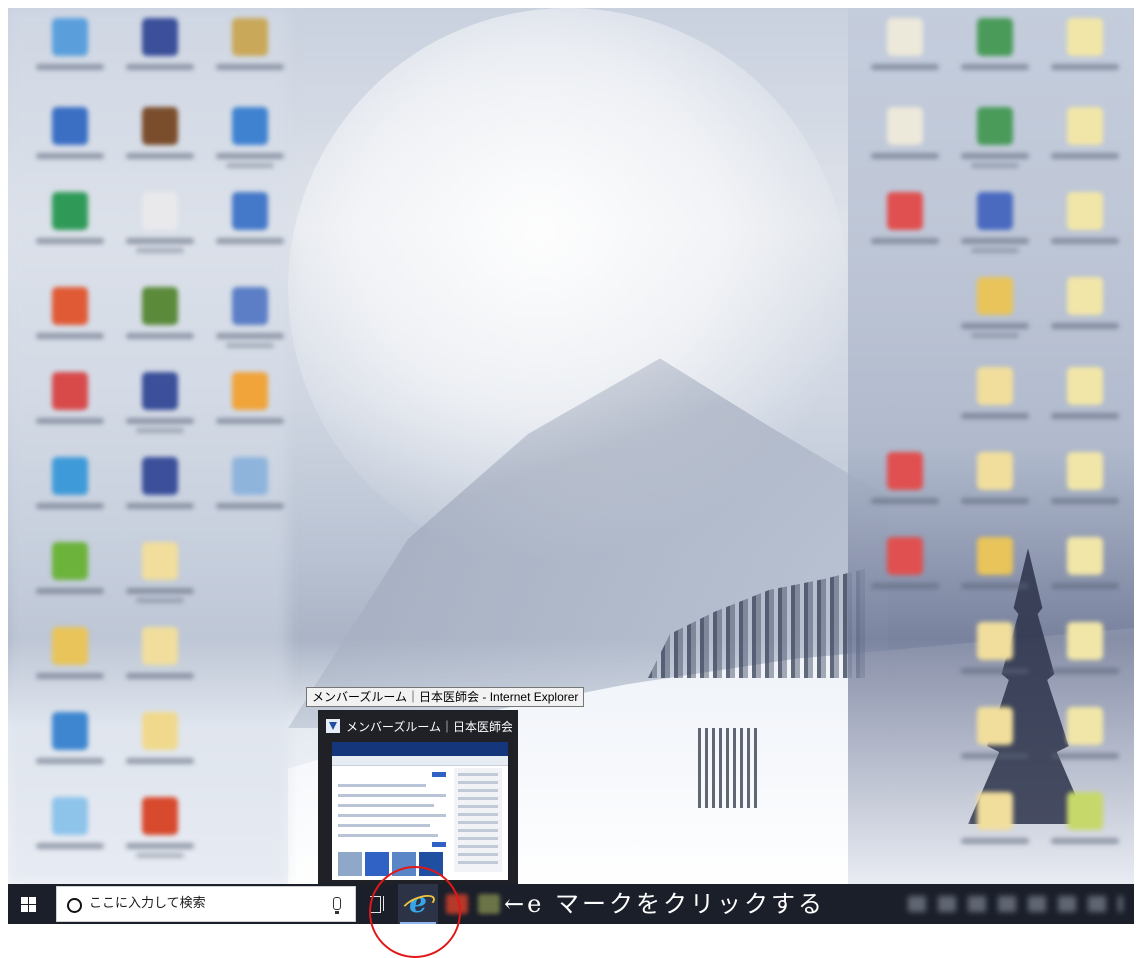  I want to click on preview-thumbnail, so click(420, 811).